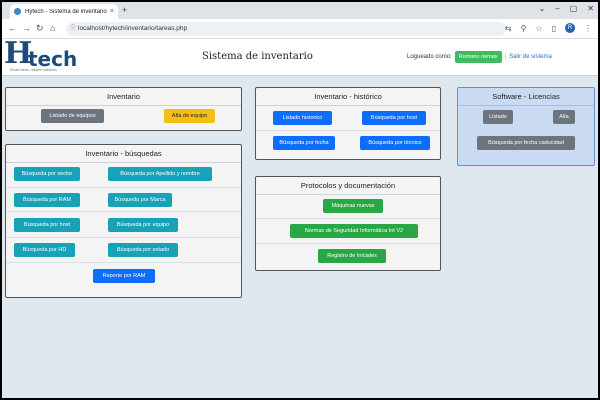 This screenshot has height=400, width=600. I want to click on listado-historico-button: Listado historico, so click(302, 118).